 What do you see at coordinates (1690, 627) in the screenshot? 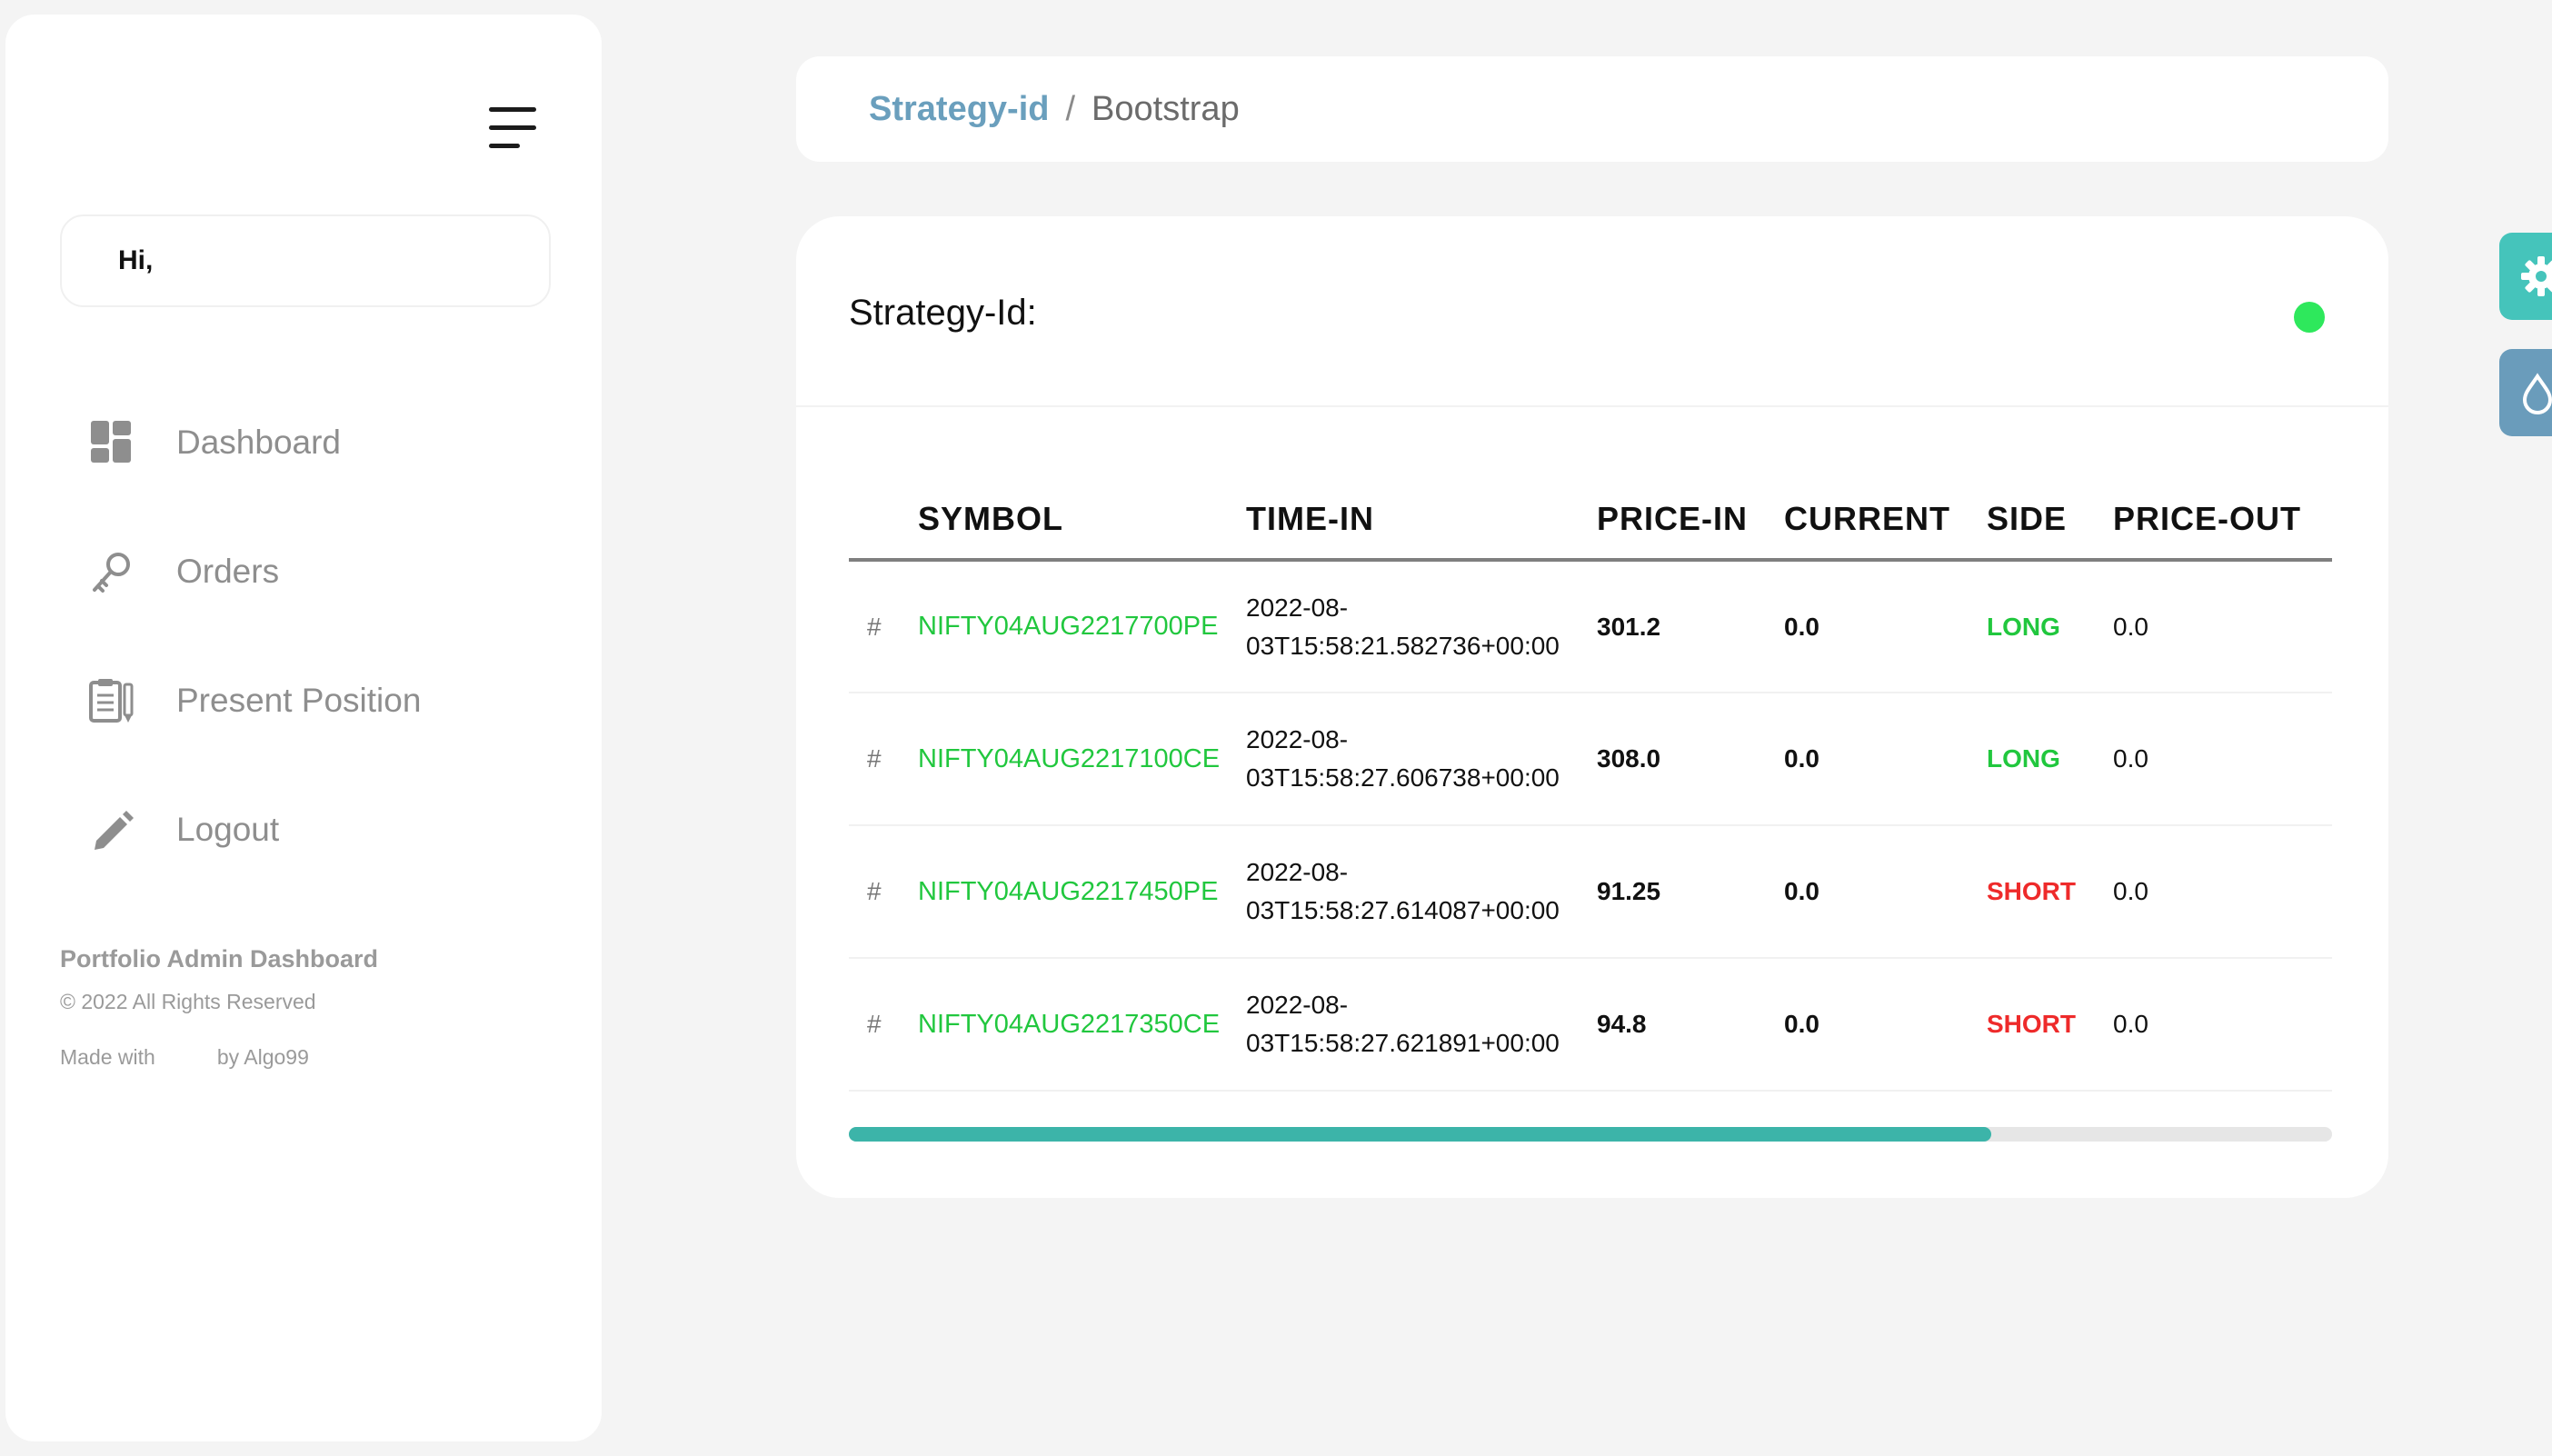
I see `row-price-in: 301.2` at bounding box center [1690, 627].